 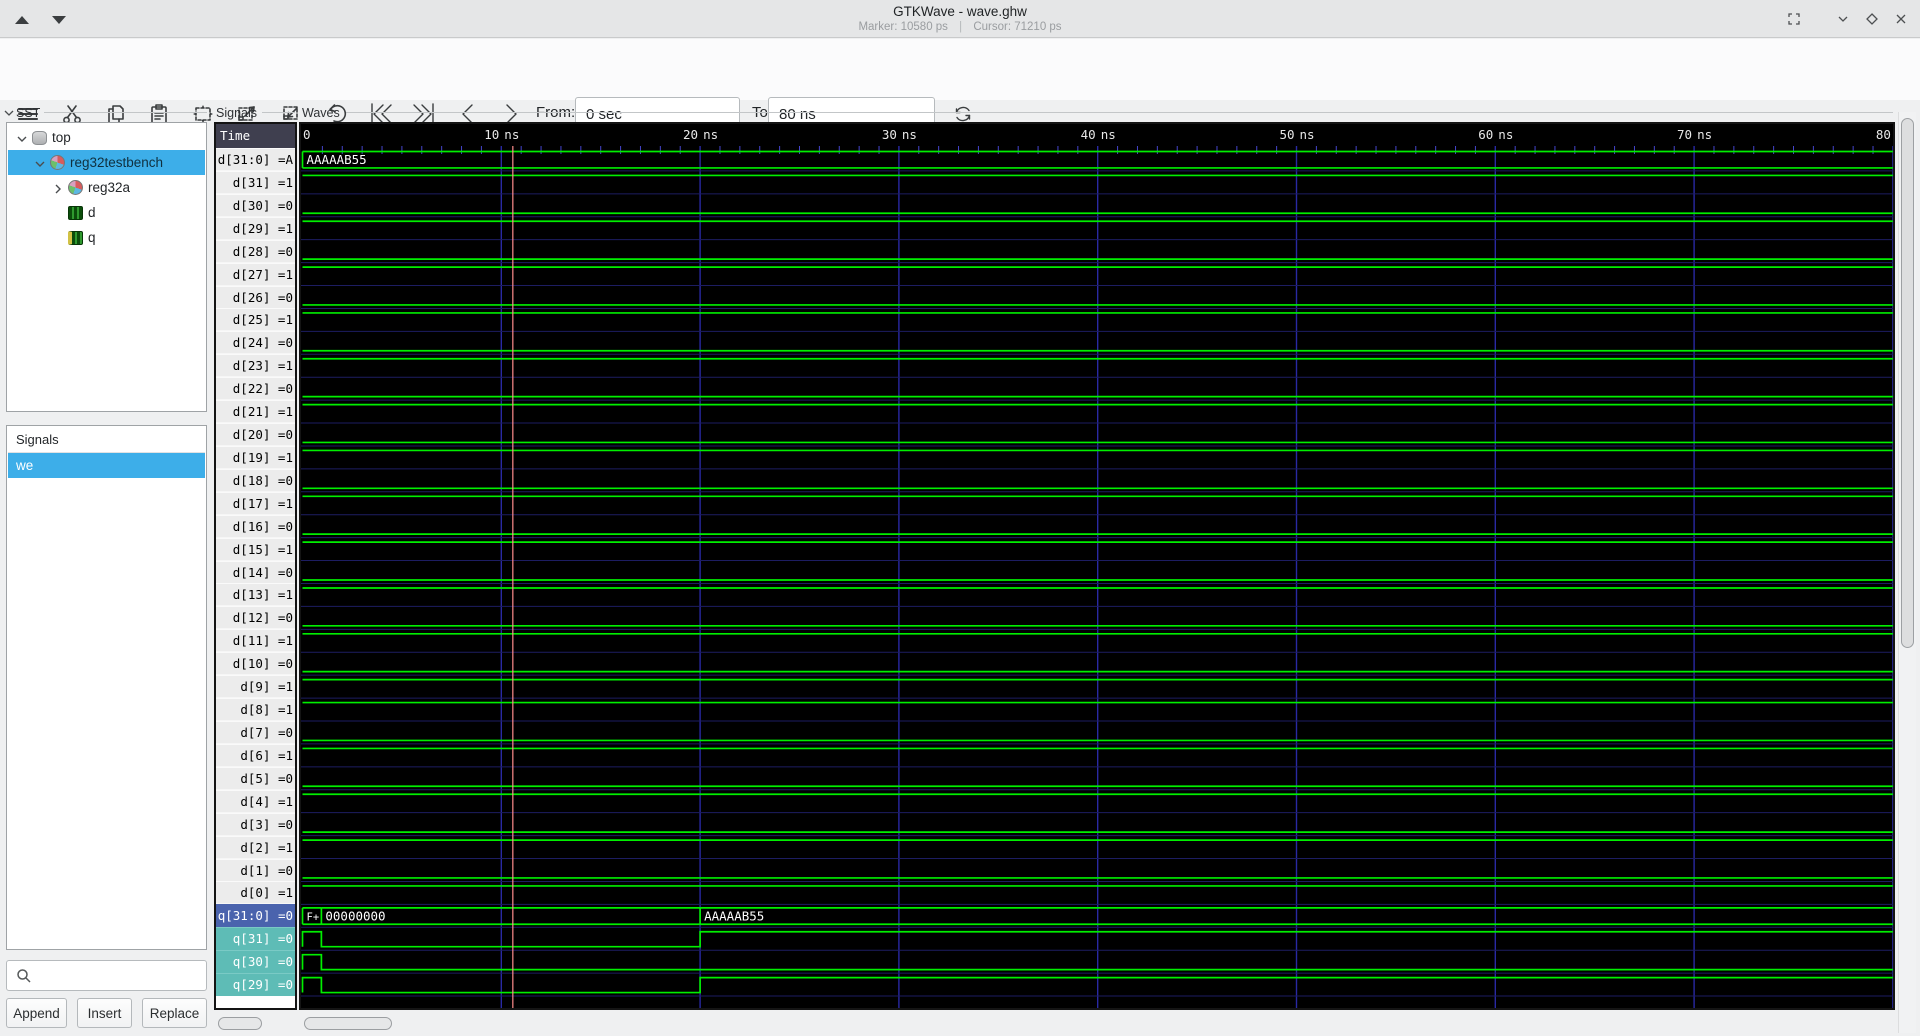 What do you see at coordinates (960, 85) in the screenshot?
I see `toolbar: From: To:` at bounding box center [960, 85].